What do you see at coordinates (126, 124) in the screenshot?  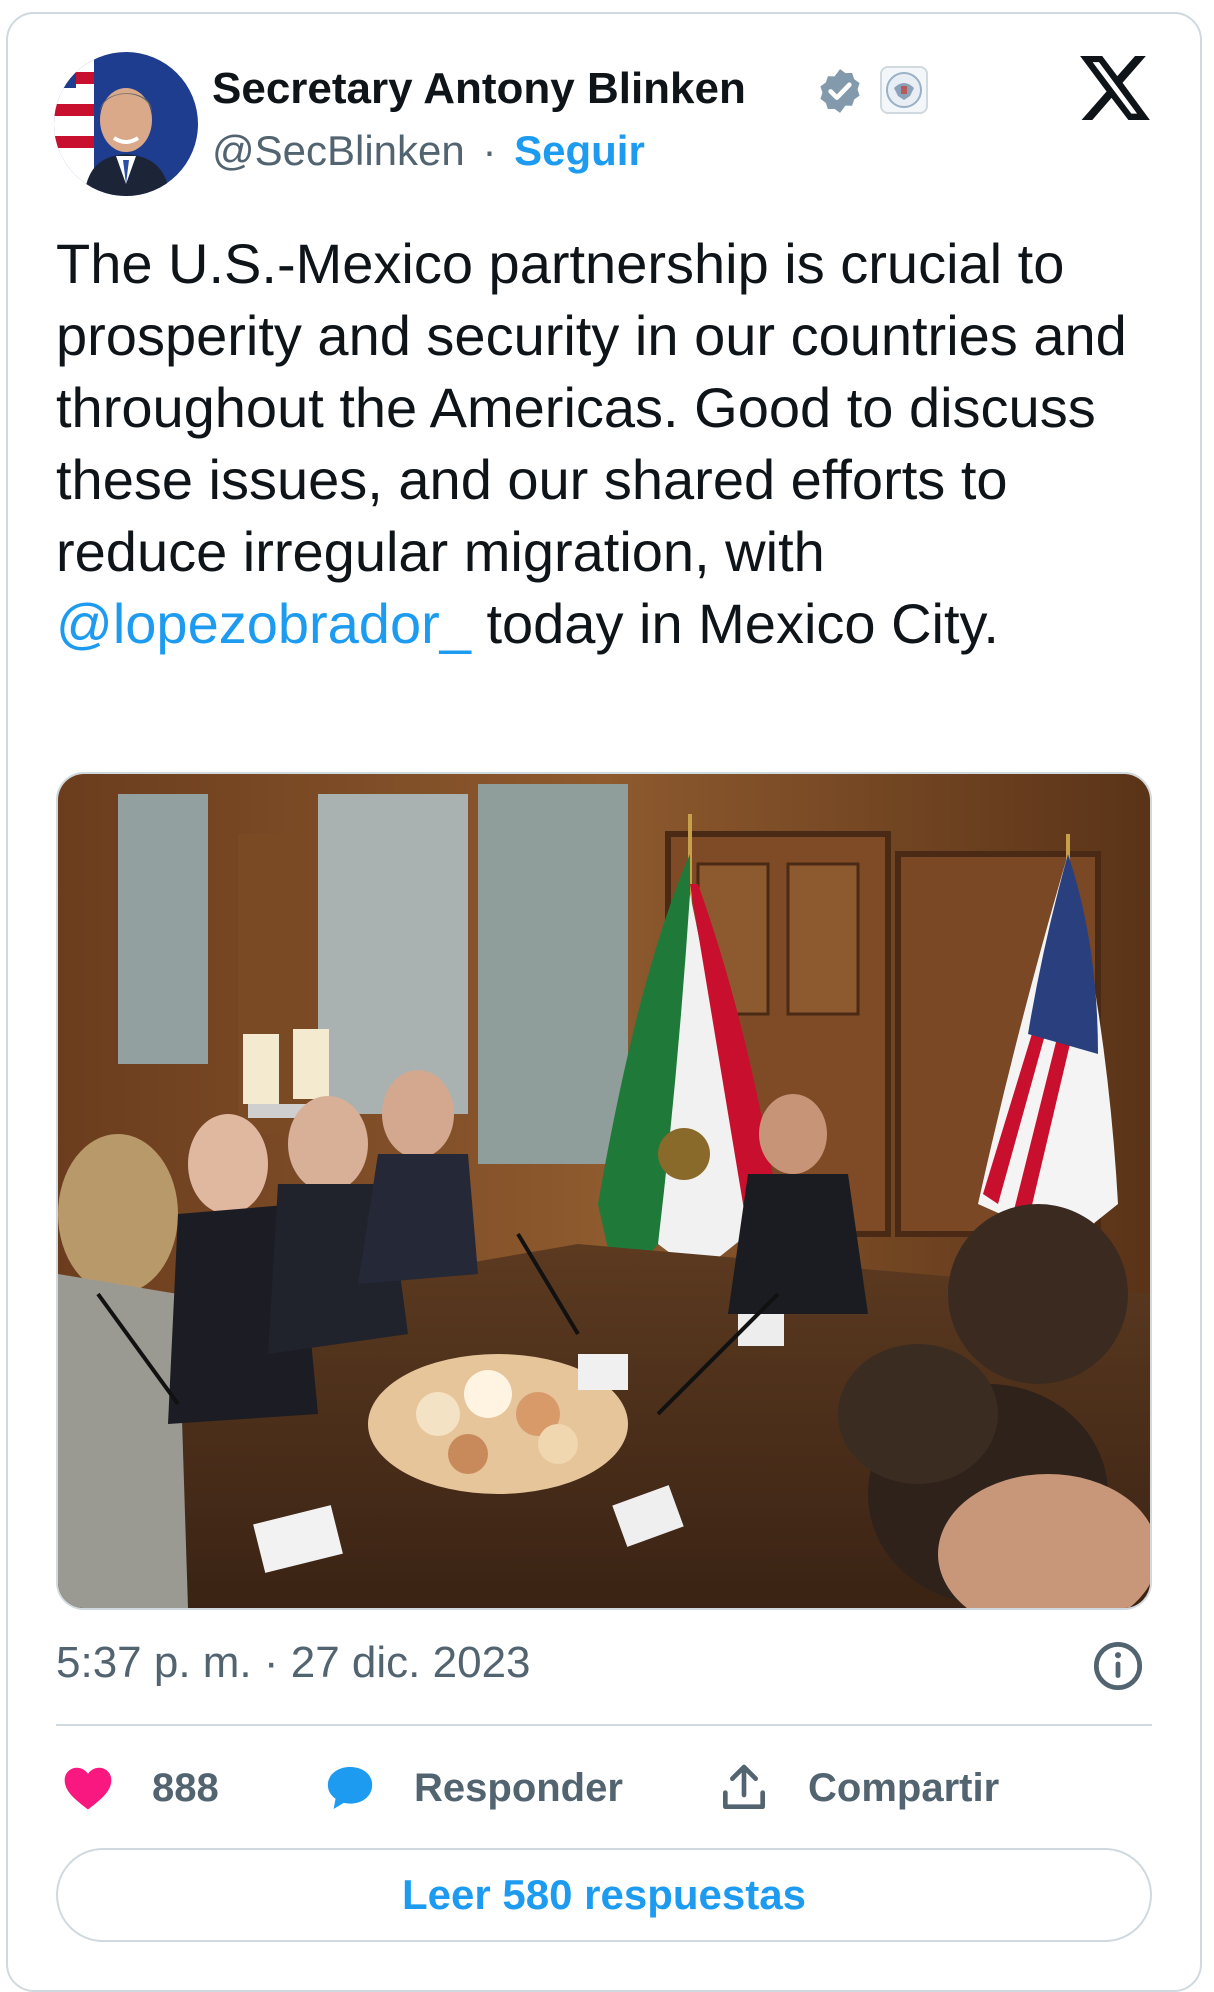 I see `author-avatar` at bounding box center [126, 124].